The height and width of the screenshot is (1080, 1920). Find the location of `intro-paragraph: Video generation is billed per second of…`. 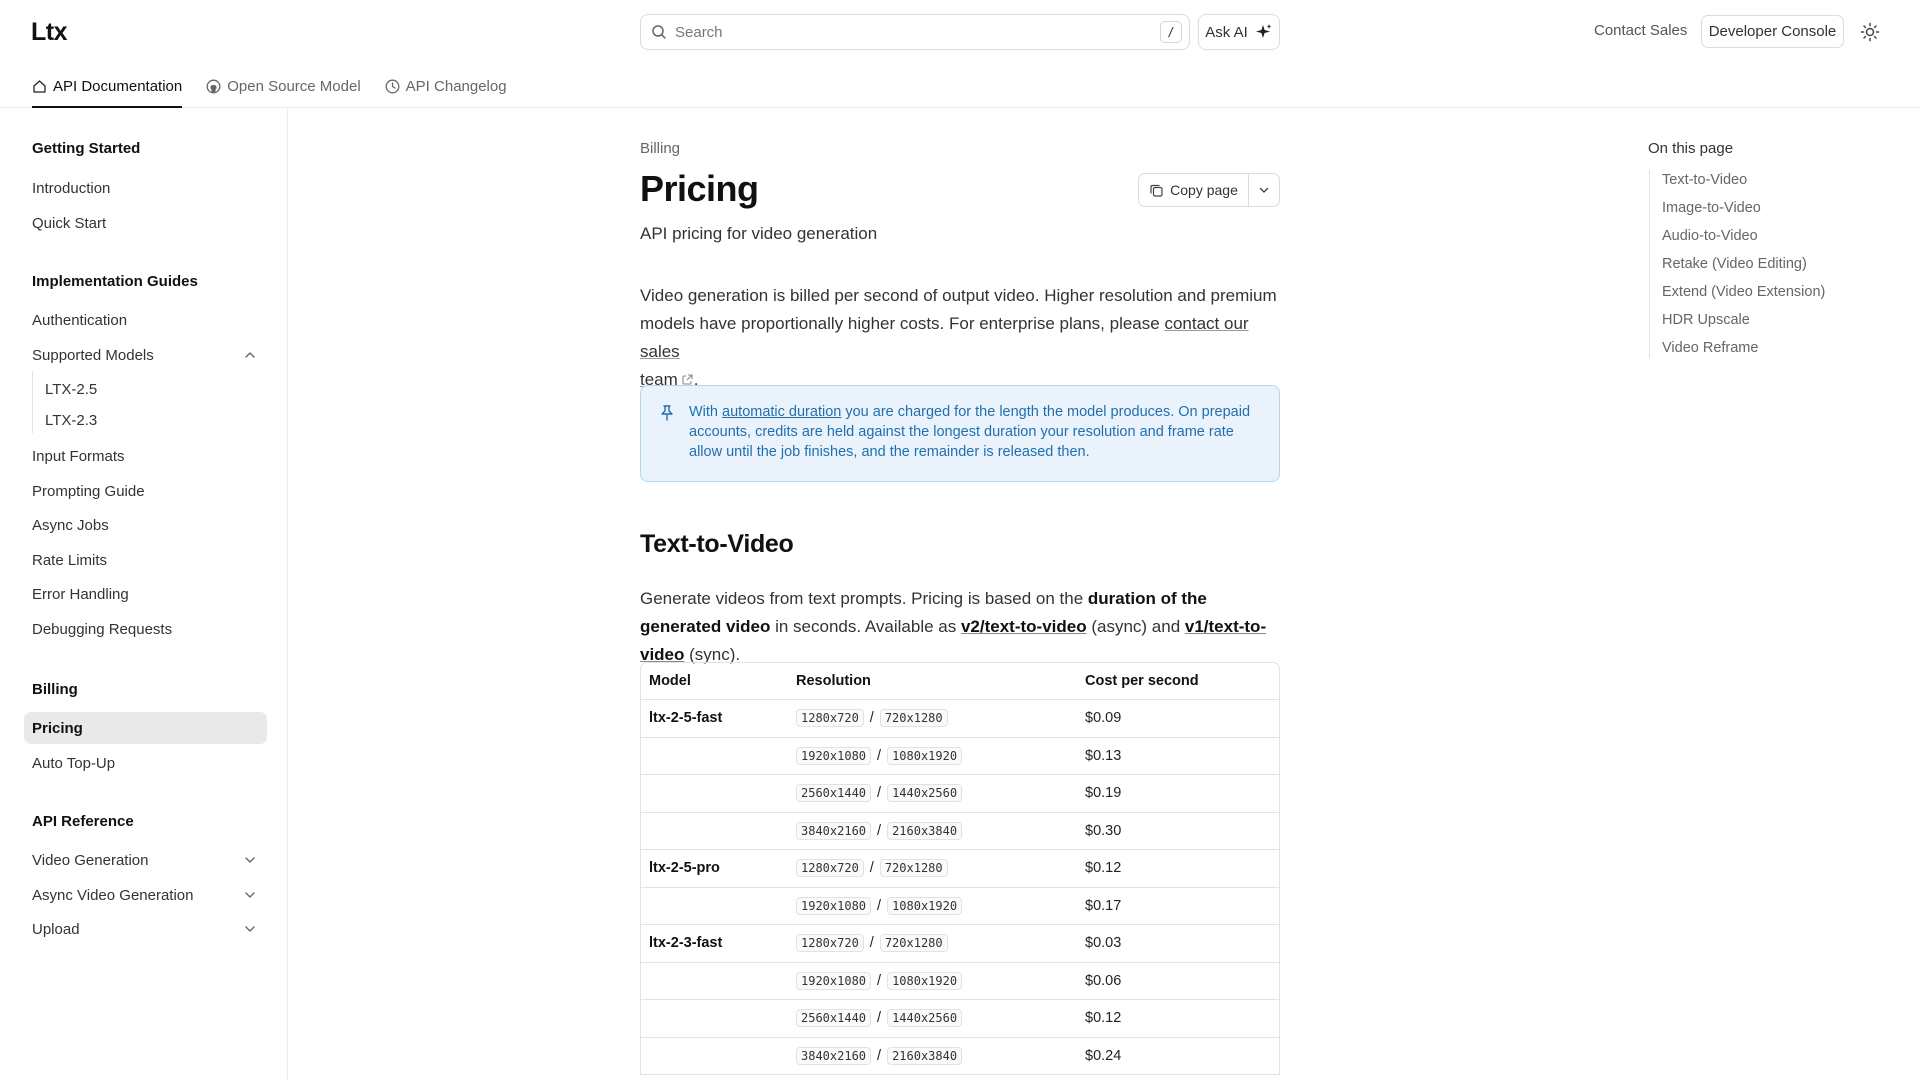

intro-paragraph: Video generation is billed per second of… is located at coordinates (960, 338).